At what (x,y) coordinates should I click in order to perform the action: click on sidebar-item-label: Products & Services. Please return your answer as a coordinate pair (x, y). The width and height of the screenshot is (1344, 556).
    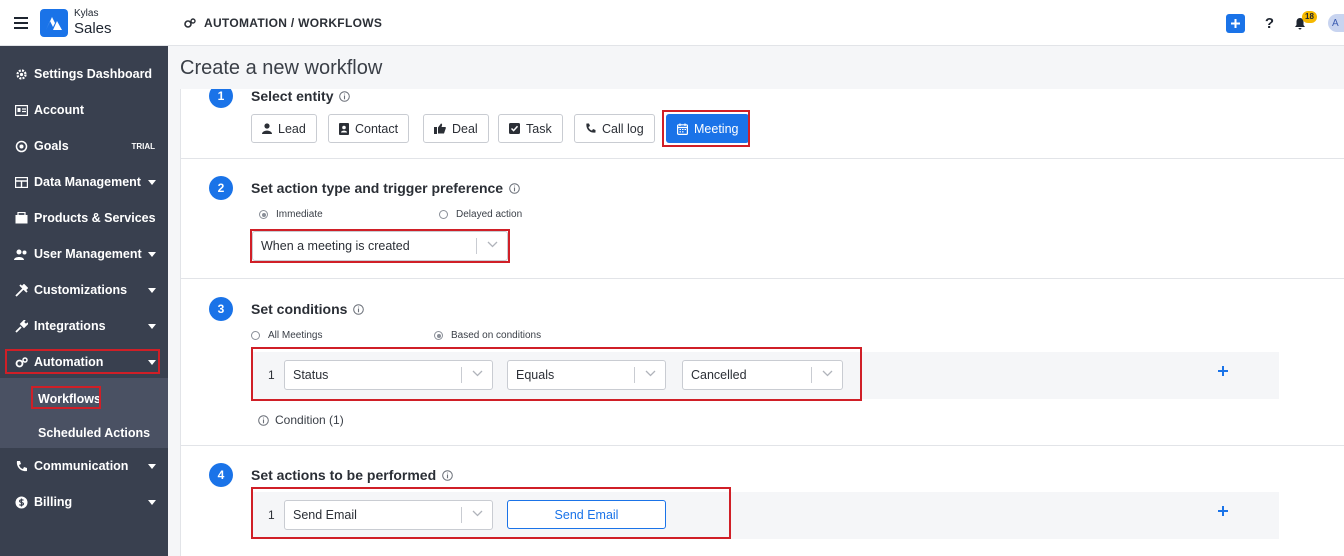
    Looking at the image, I should click on (95, 218).